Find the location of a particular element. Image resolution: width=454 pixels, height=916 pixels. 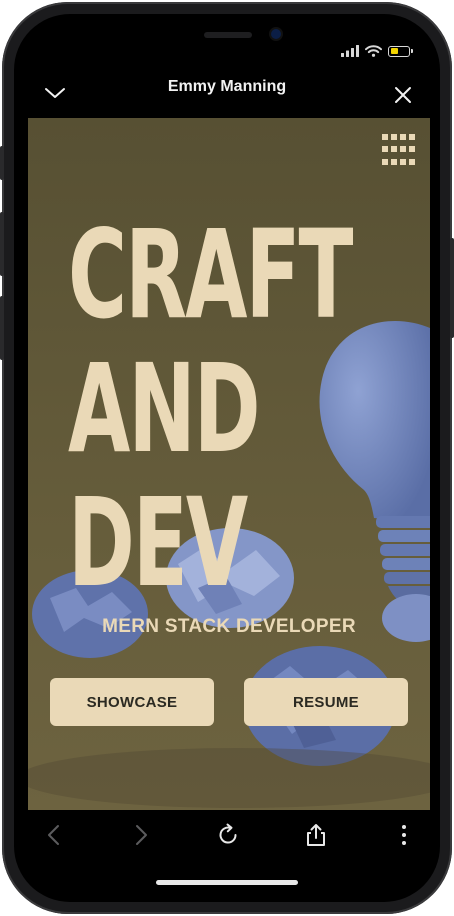

battery-icon is located at coordinates (400, 51).